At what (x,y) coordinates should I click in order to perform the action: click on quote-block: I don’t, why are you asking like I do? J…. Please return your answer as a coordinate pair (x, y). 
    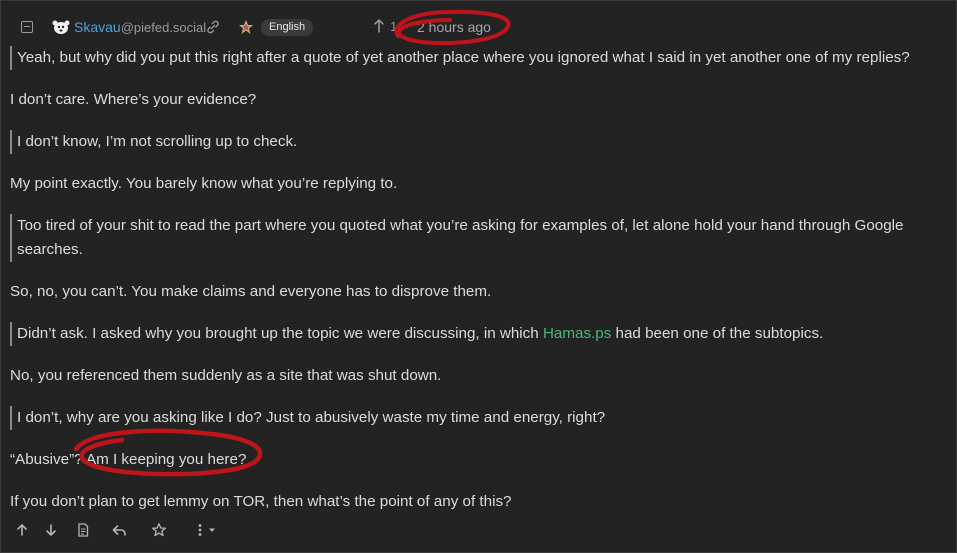
    Looking at the image, I should click on (477, 418).